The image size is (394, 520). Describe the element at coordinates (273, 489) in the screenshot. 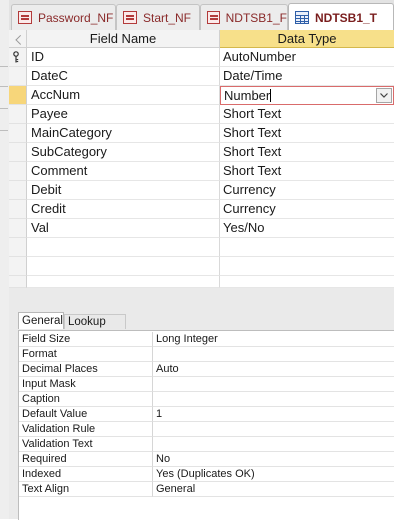

I see `property-value: General` at that location.